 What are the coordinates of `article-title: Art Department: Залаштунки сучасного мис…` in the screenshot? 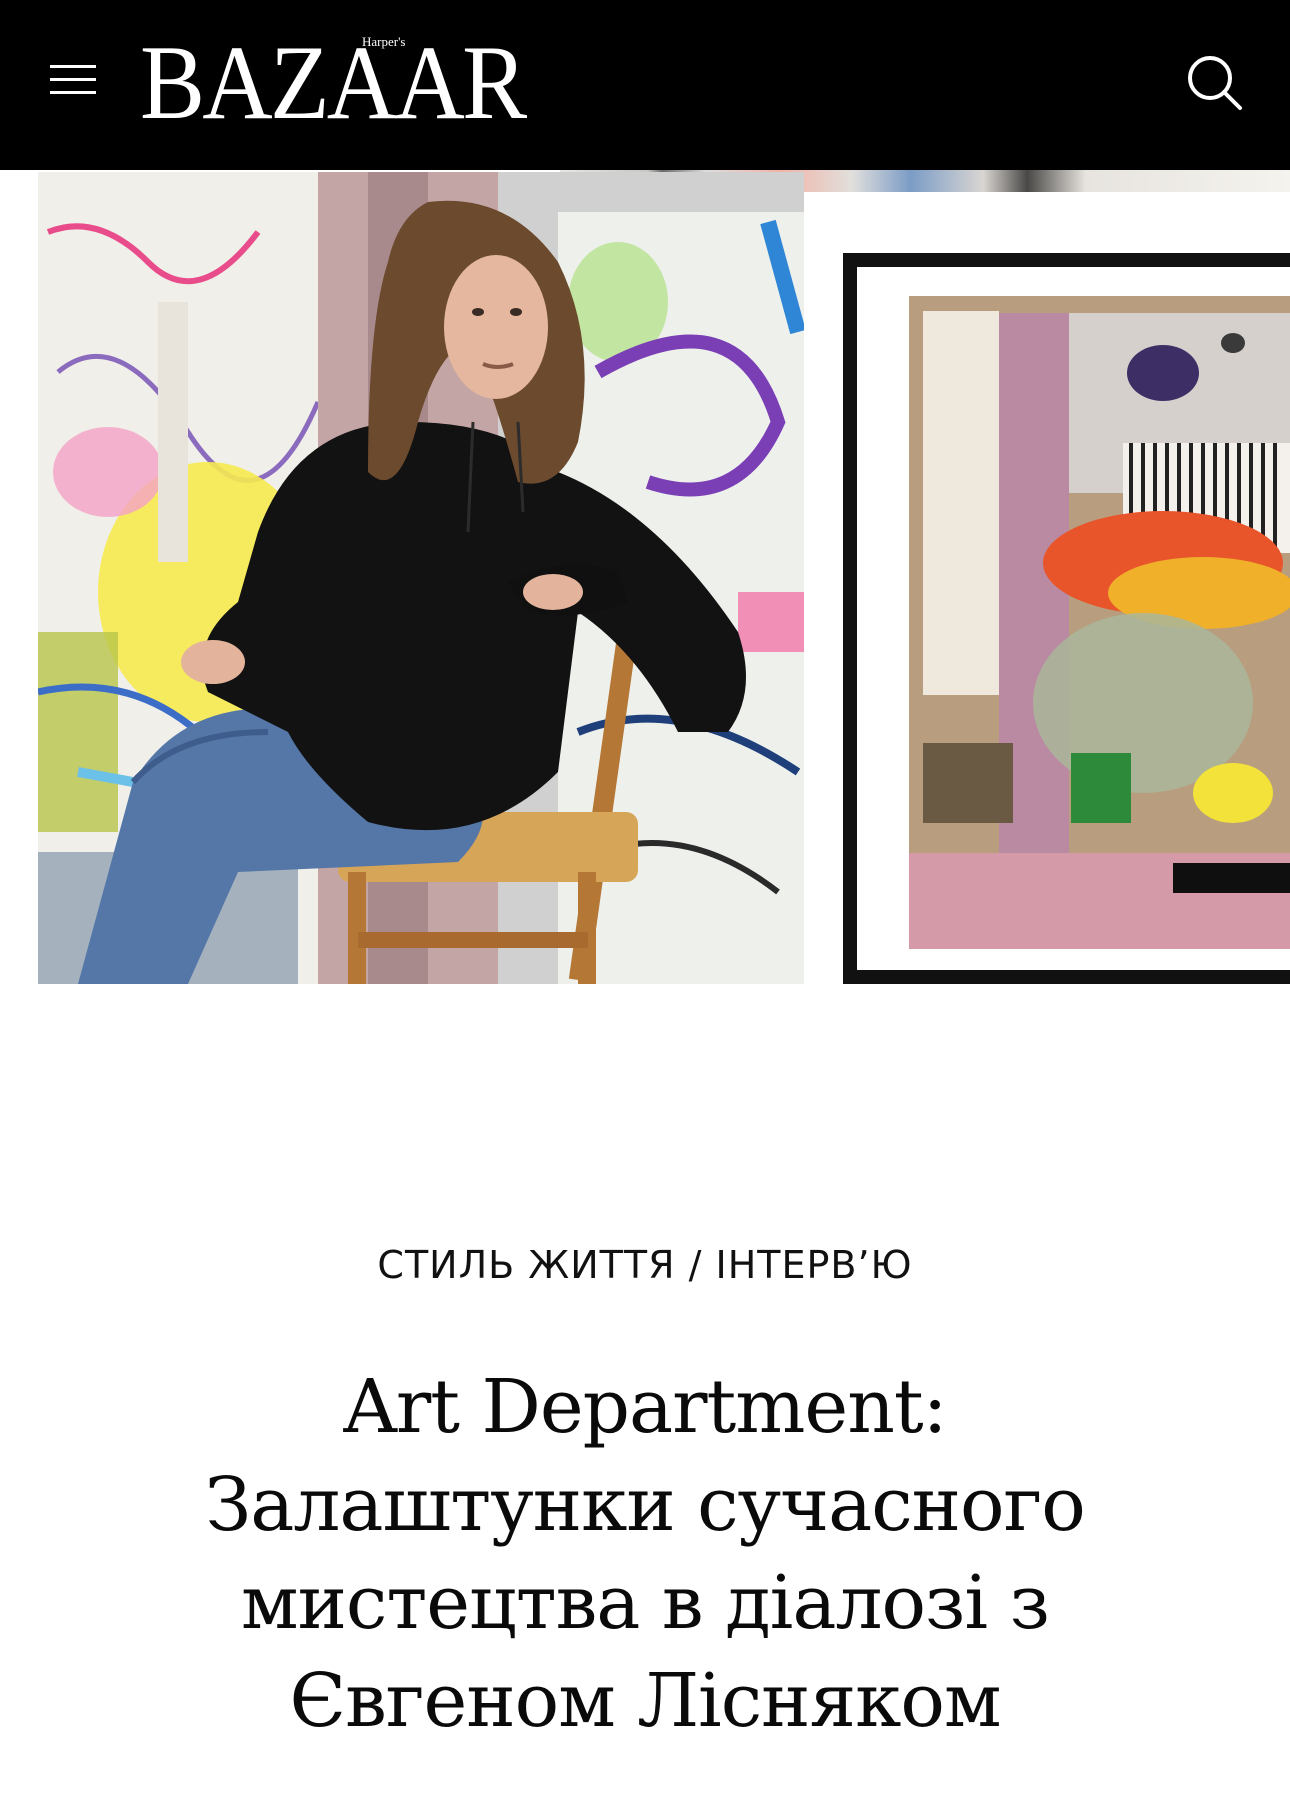 It's located at (645, 1554).